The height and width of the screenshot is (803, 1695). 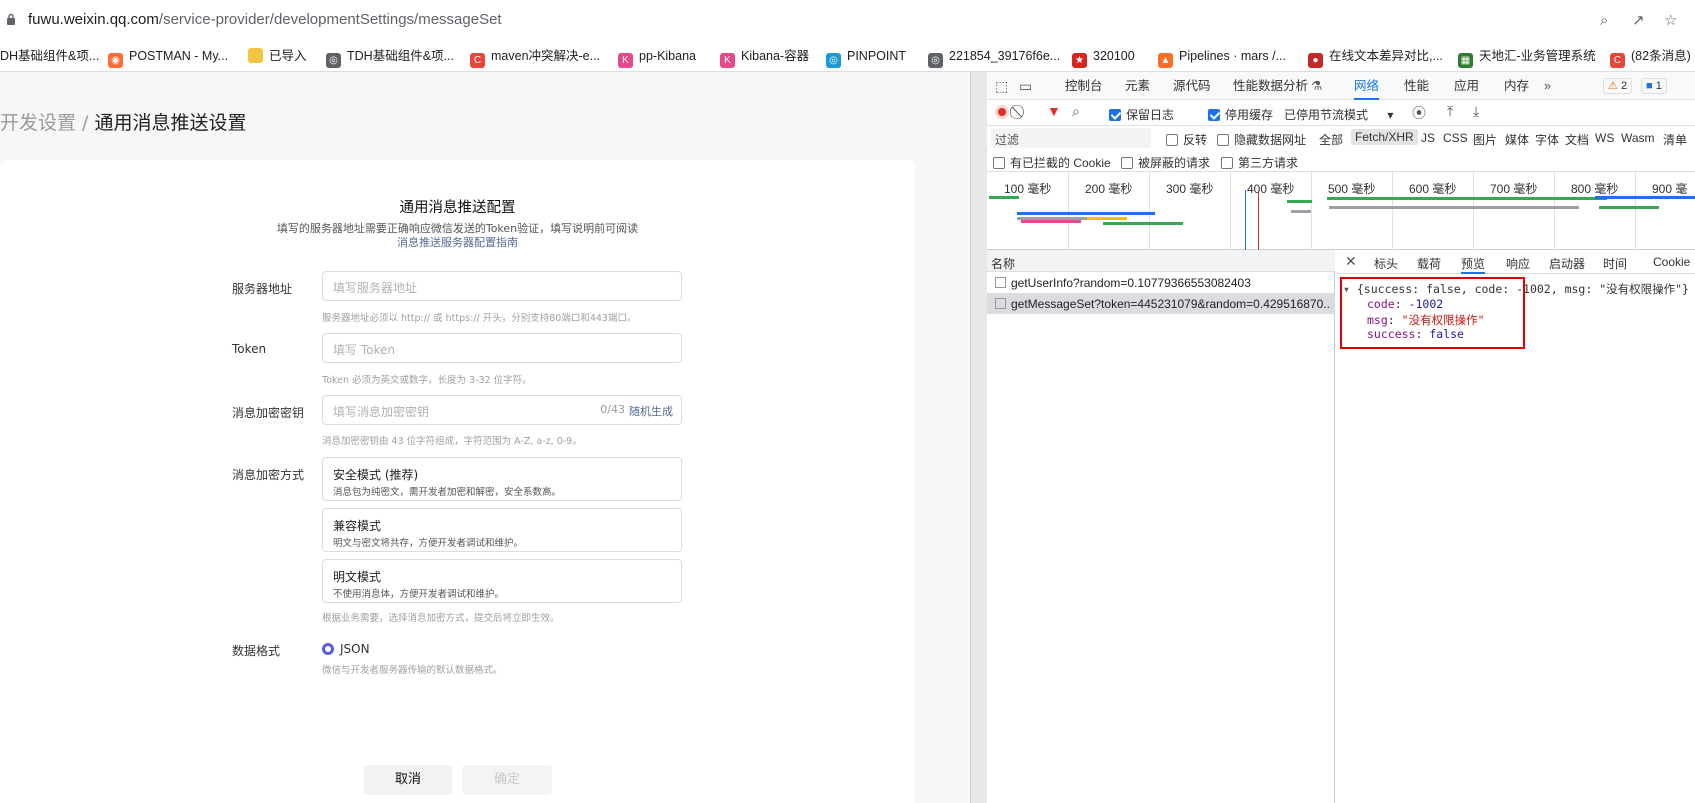 What do you see at coordinates (775, 56) in the screenshot?
I see `bookmark-label: Kibana-容器` at bounding box center [775, 56].